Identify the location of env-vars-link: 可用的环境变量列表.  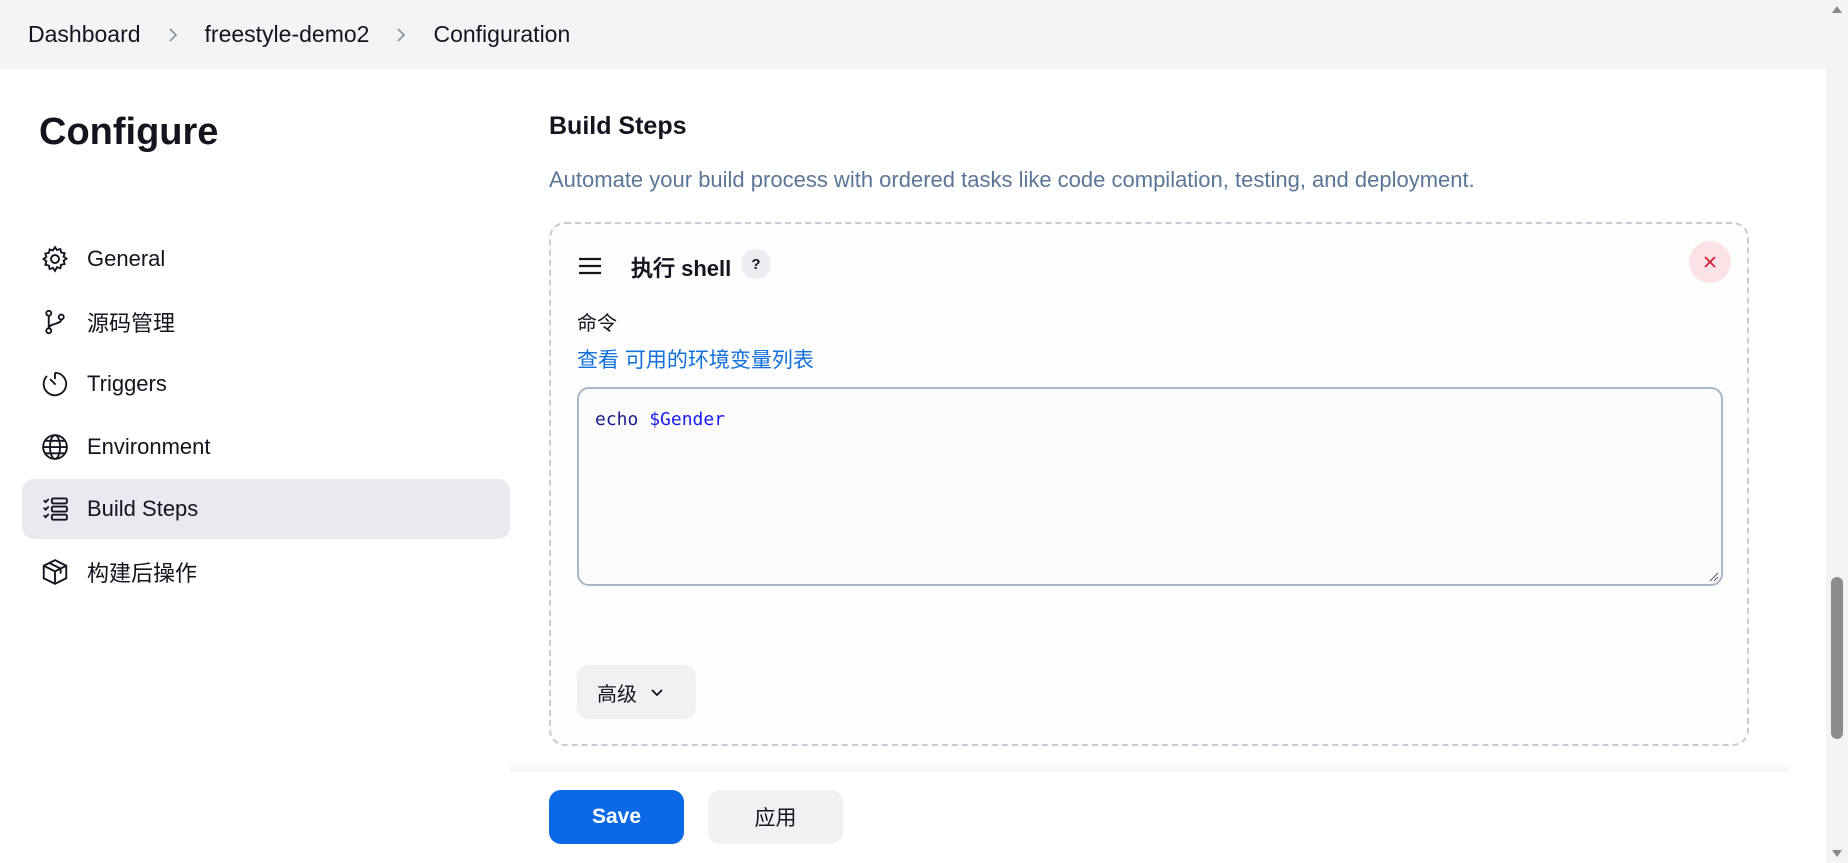
(719, 360).